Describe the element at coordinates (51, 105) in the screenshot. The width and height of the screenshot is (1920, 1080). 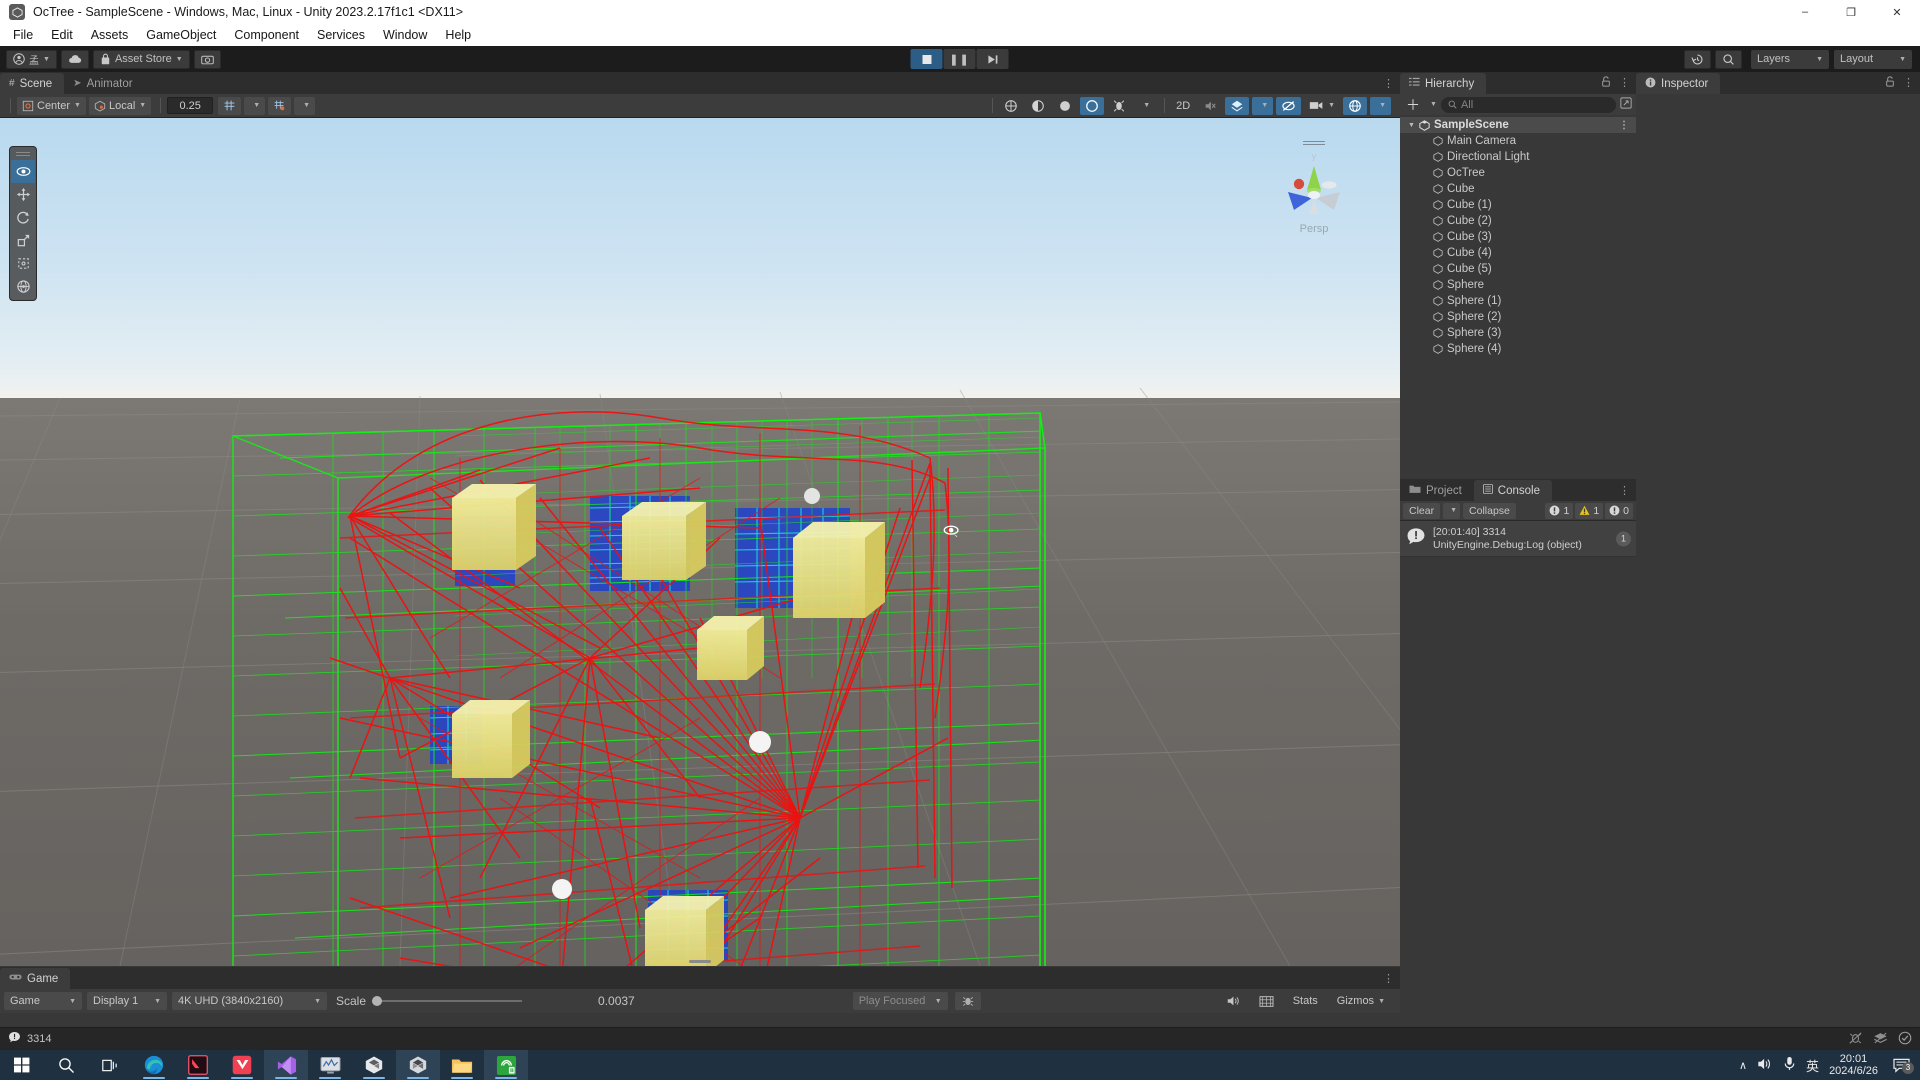
I see `pivot-mode-button: Center ▼` at that location.